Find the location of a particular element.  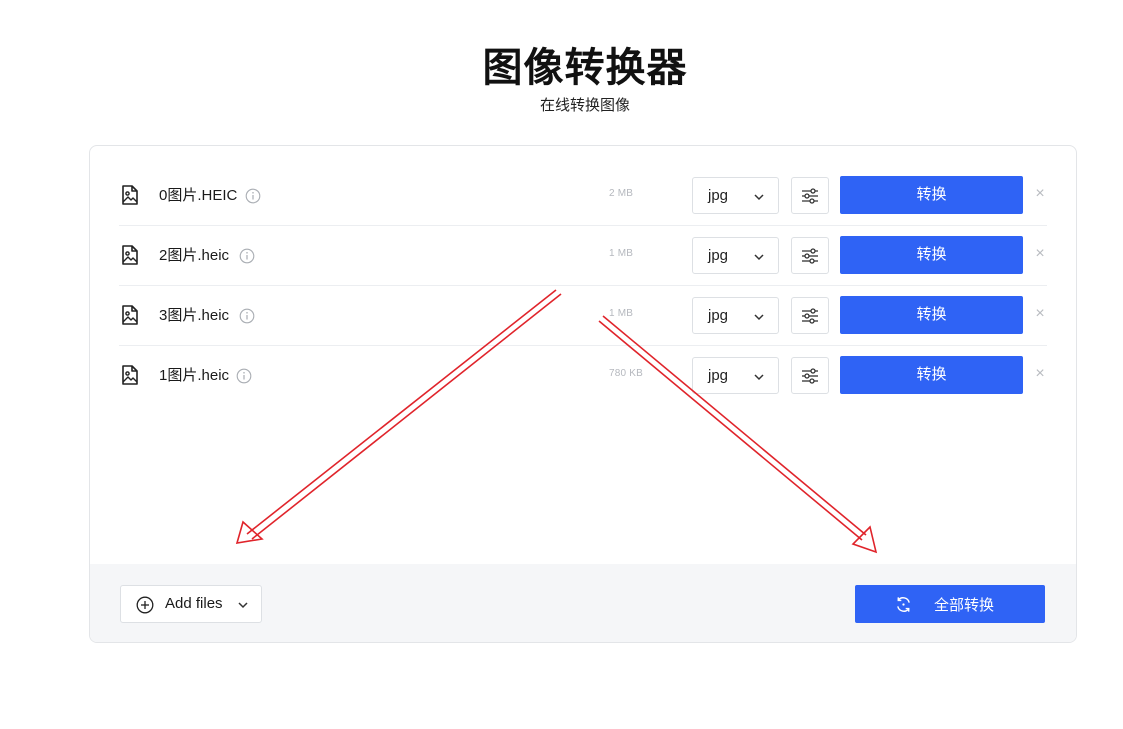

file-name: 1图片.heic is located at coordinates (194, 375).